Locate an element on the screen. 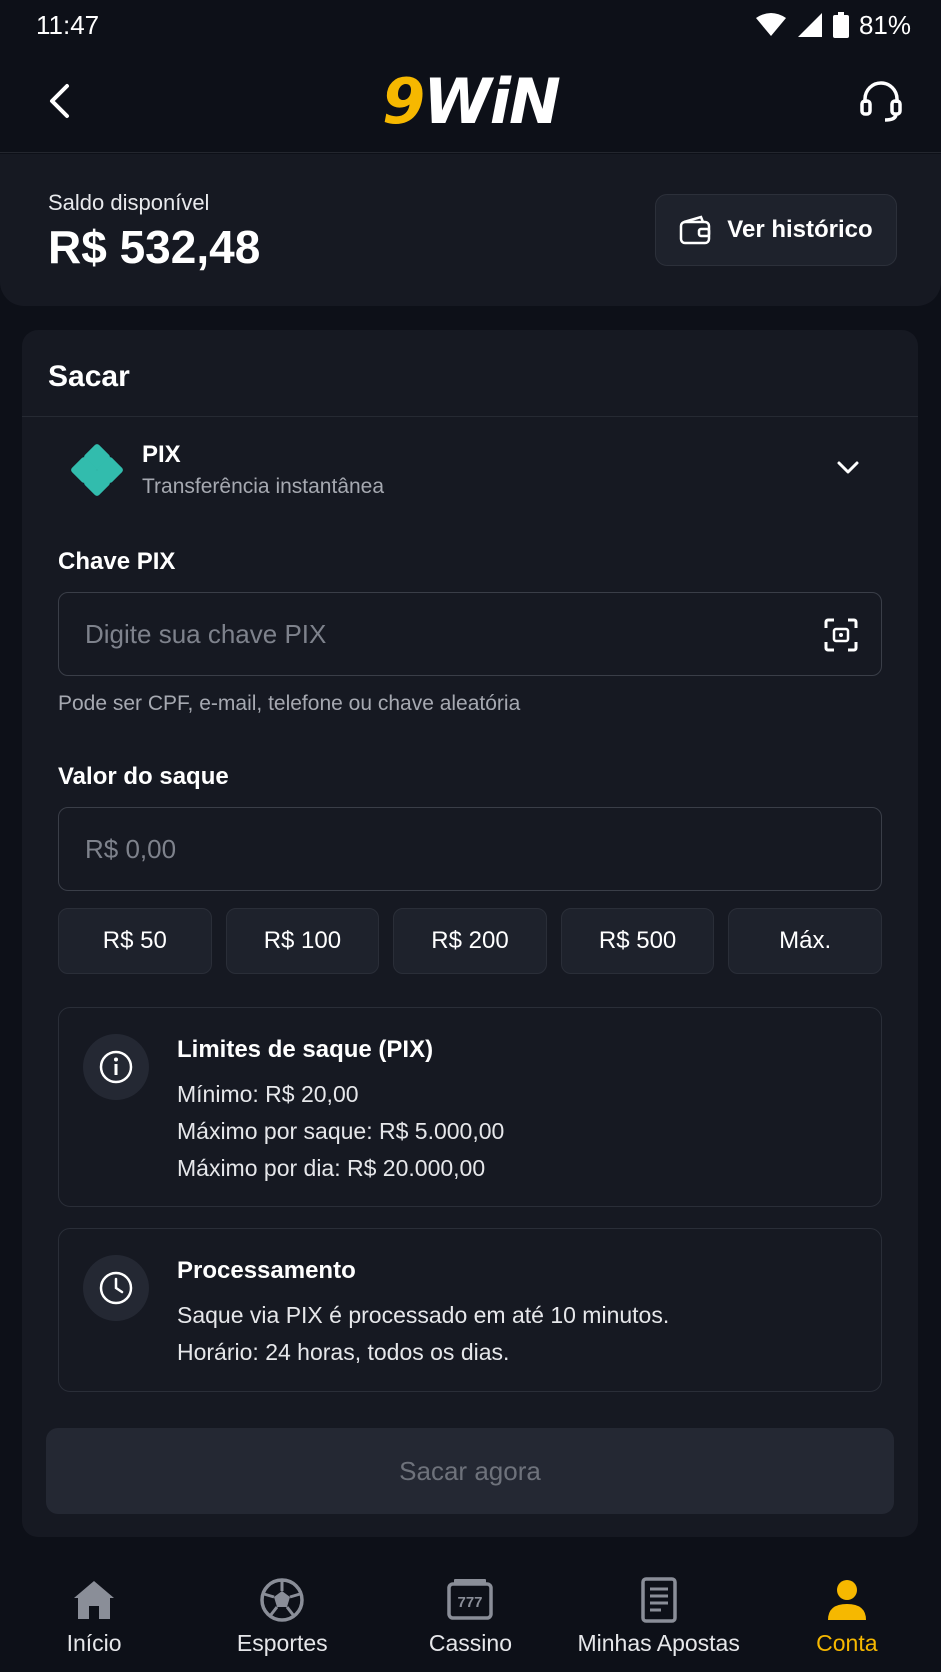 The height and width of the screenshot is (1672, 941). pix-key-label: Chave PIX is located at coordinates (117, 561).